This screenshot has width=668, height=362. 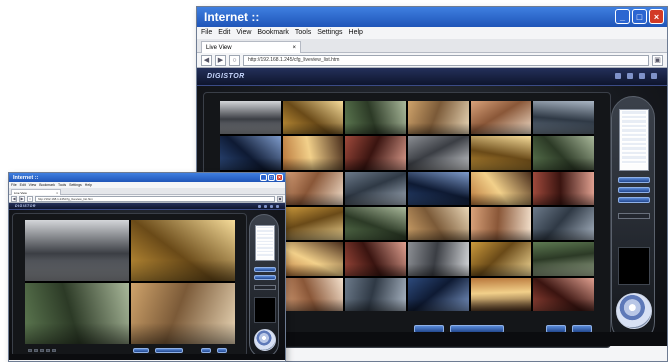 I want to click on menu-view: View, so click(x=33, y=185).